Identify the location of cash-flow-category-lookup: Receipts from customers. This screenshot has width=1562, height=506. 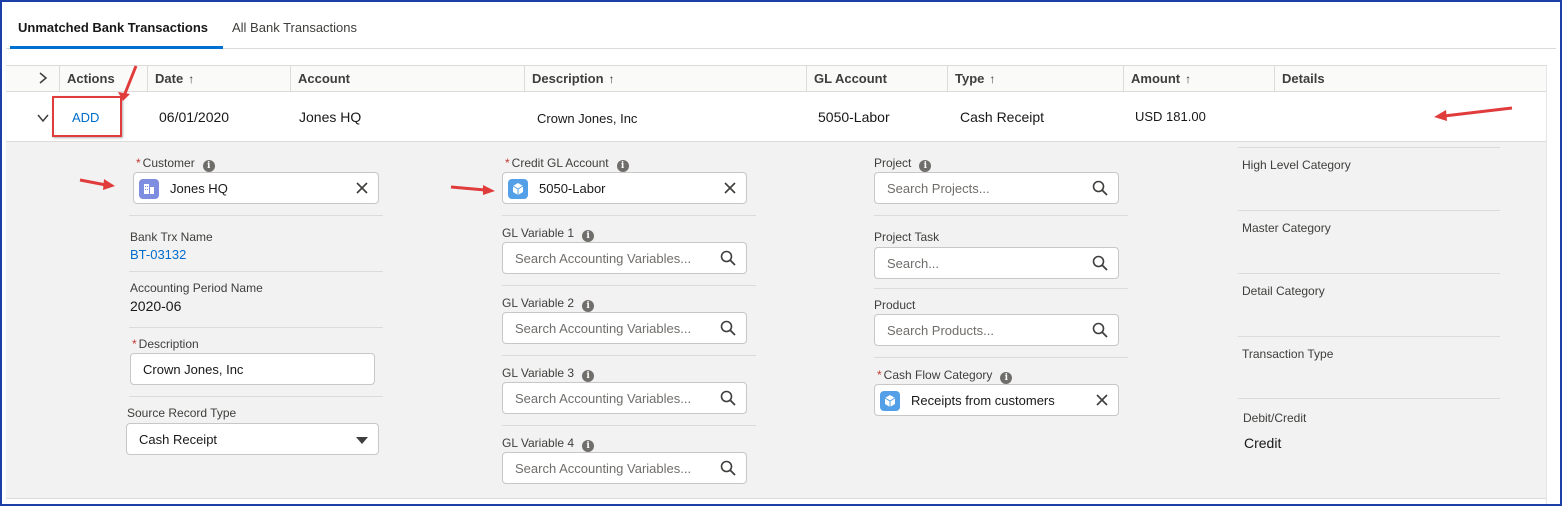
(996, 400).